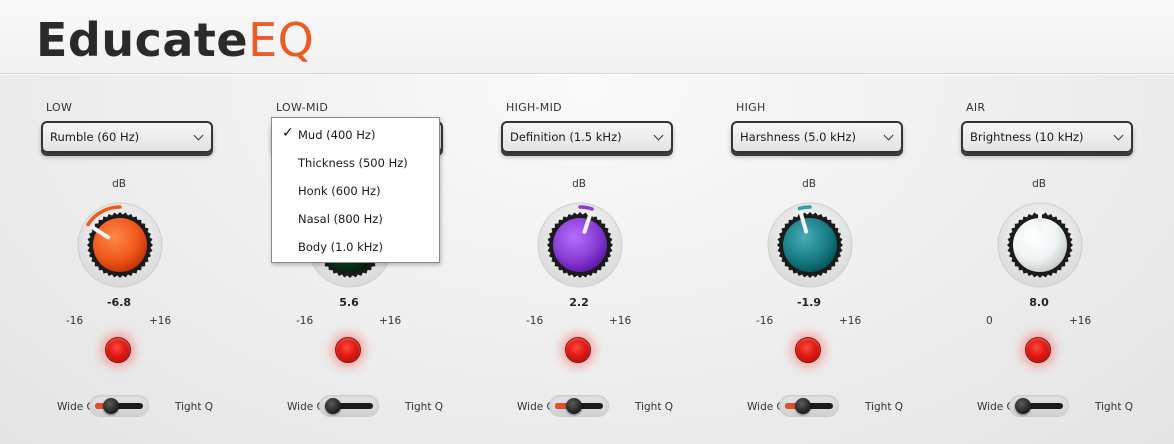 The height and width of the screenshot is (444, 1174). I want to click on band-title: AIR, so click(976, 107).